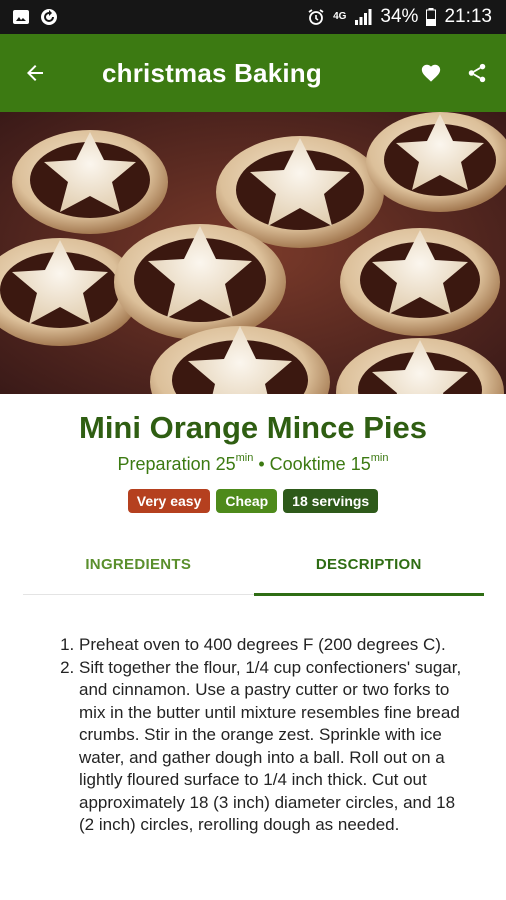  Describe the element at coordinates (176, 464) in the screenshot. I see `prep-time: Preparation 25` at that location.